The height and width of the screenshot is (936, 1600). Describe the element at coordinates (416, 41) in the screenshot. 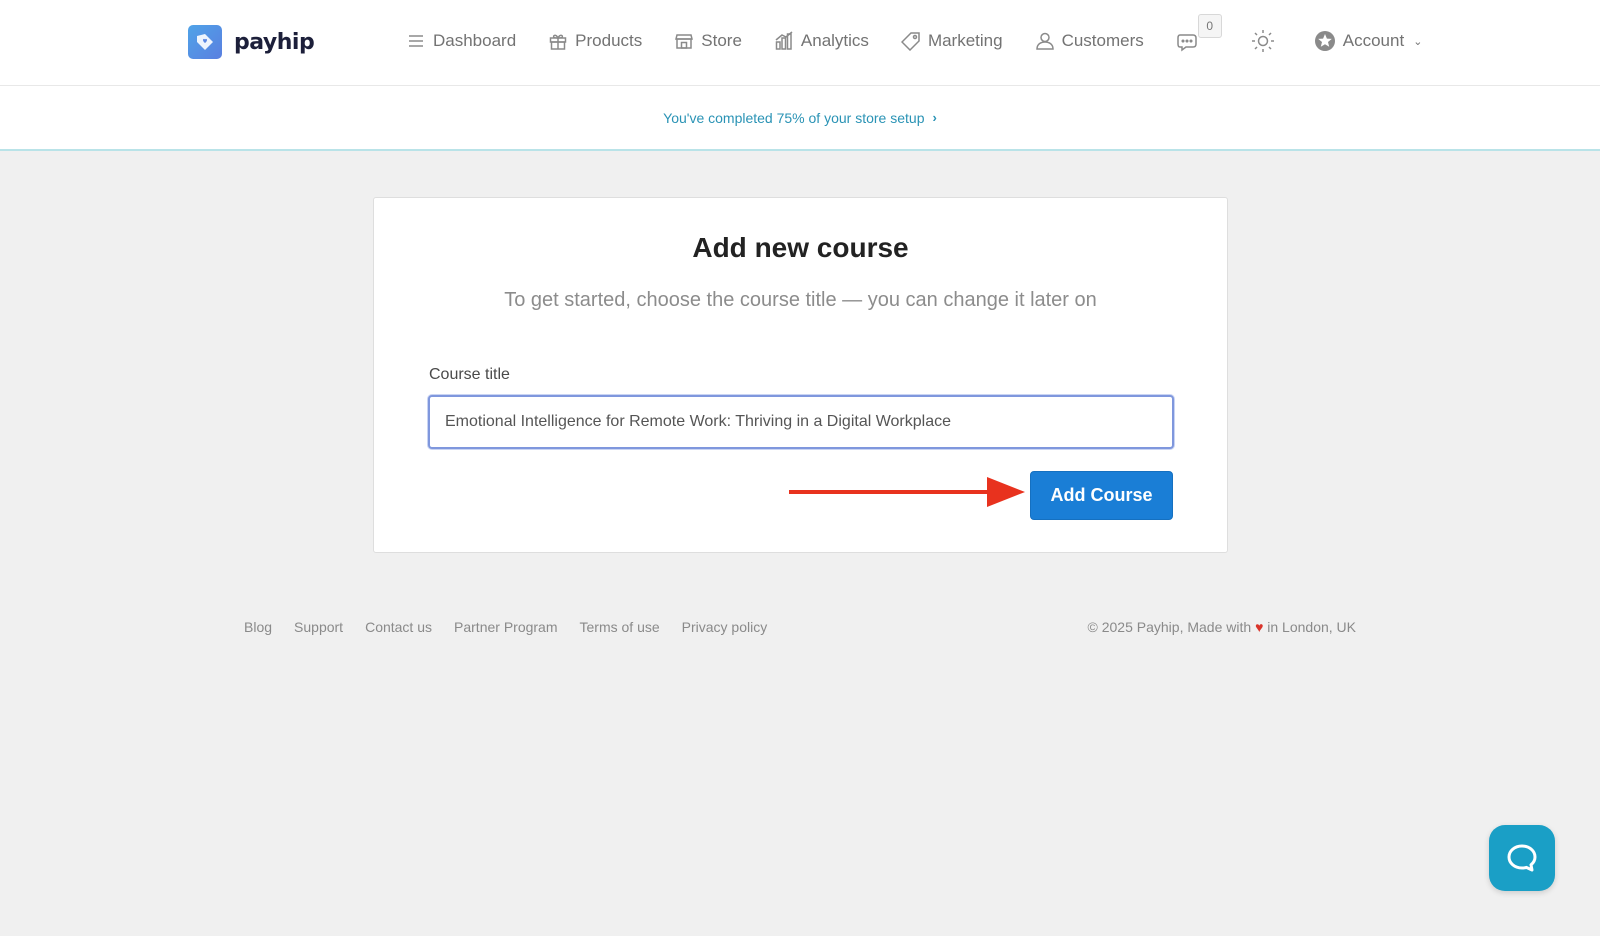

I see `menu-lines-icon` at that location.